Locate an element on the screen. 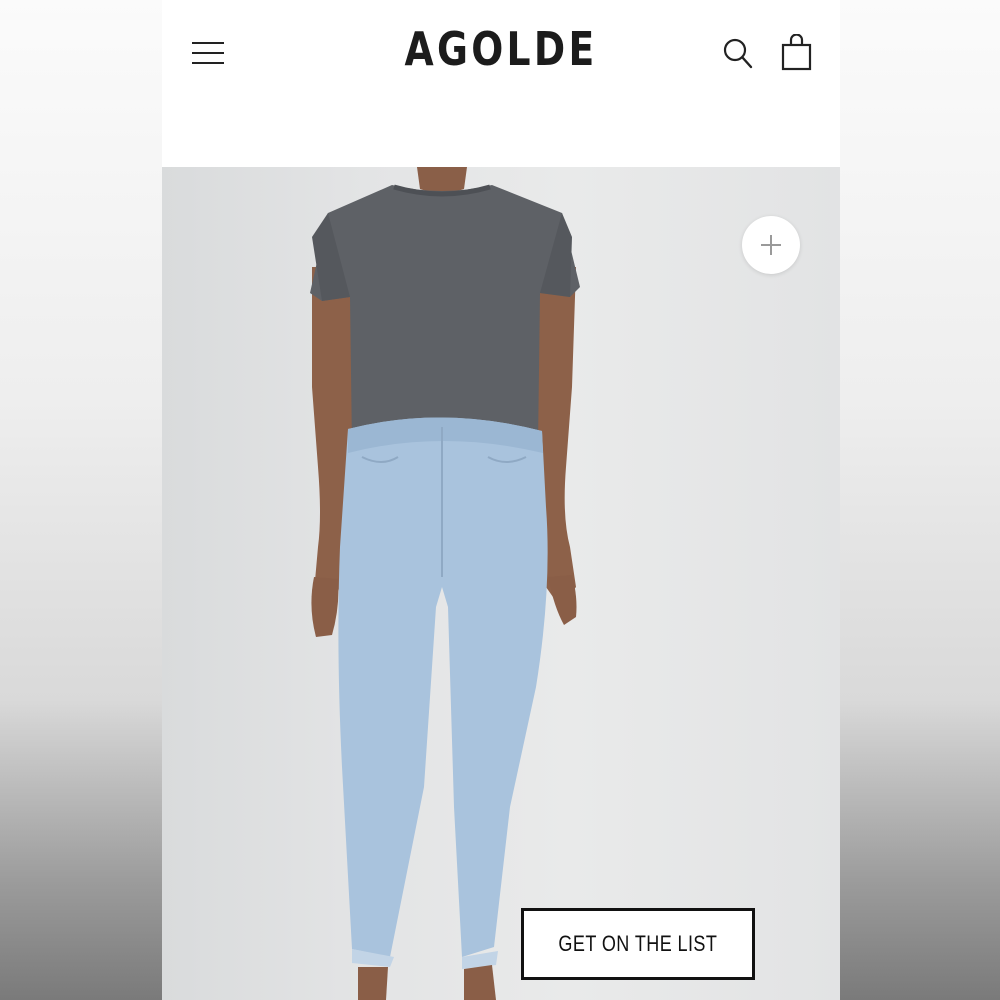 This screenshot has width=1000, height=1000. search-button is located at coordinates (739, 54).